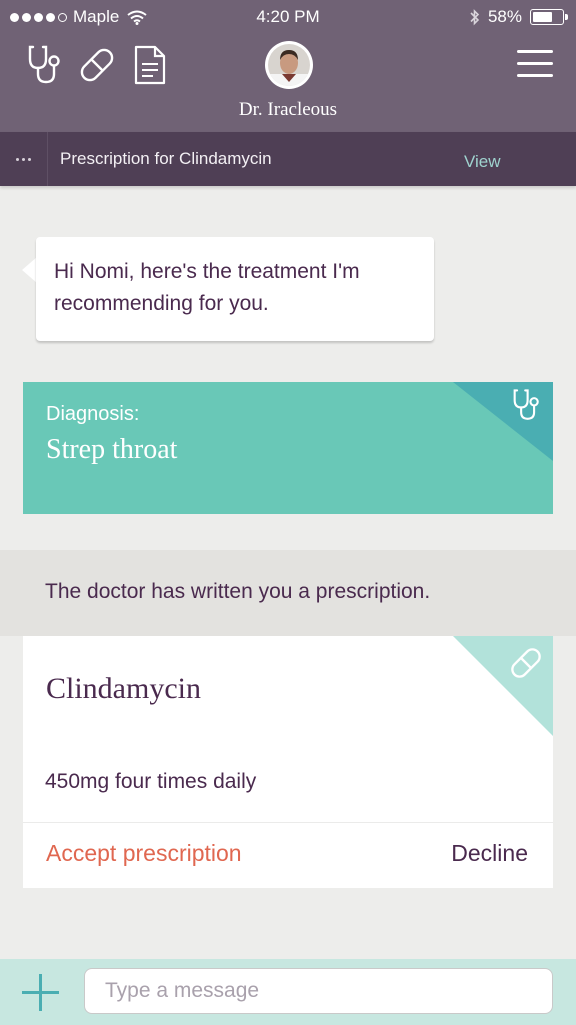  Describe the element at coordinates (144, 853) in the screenshot. I see `accept-prescription-button: Accept prescription` at that location.